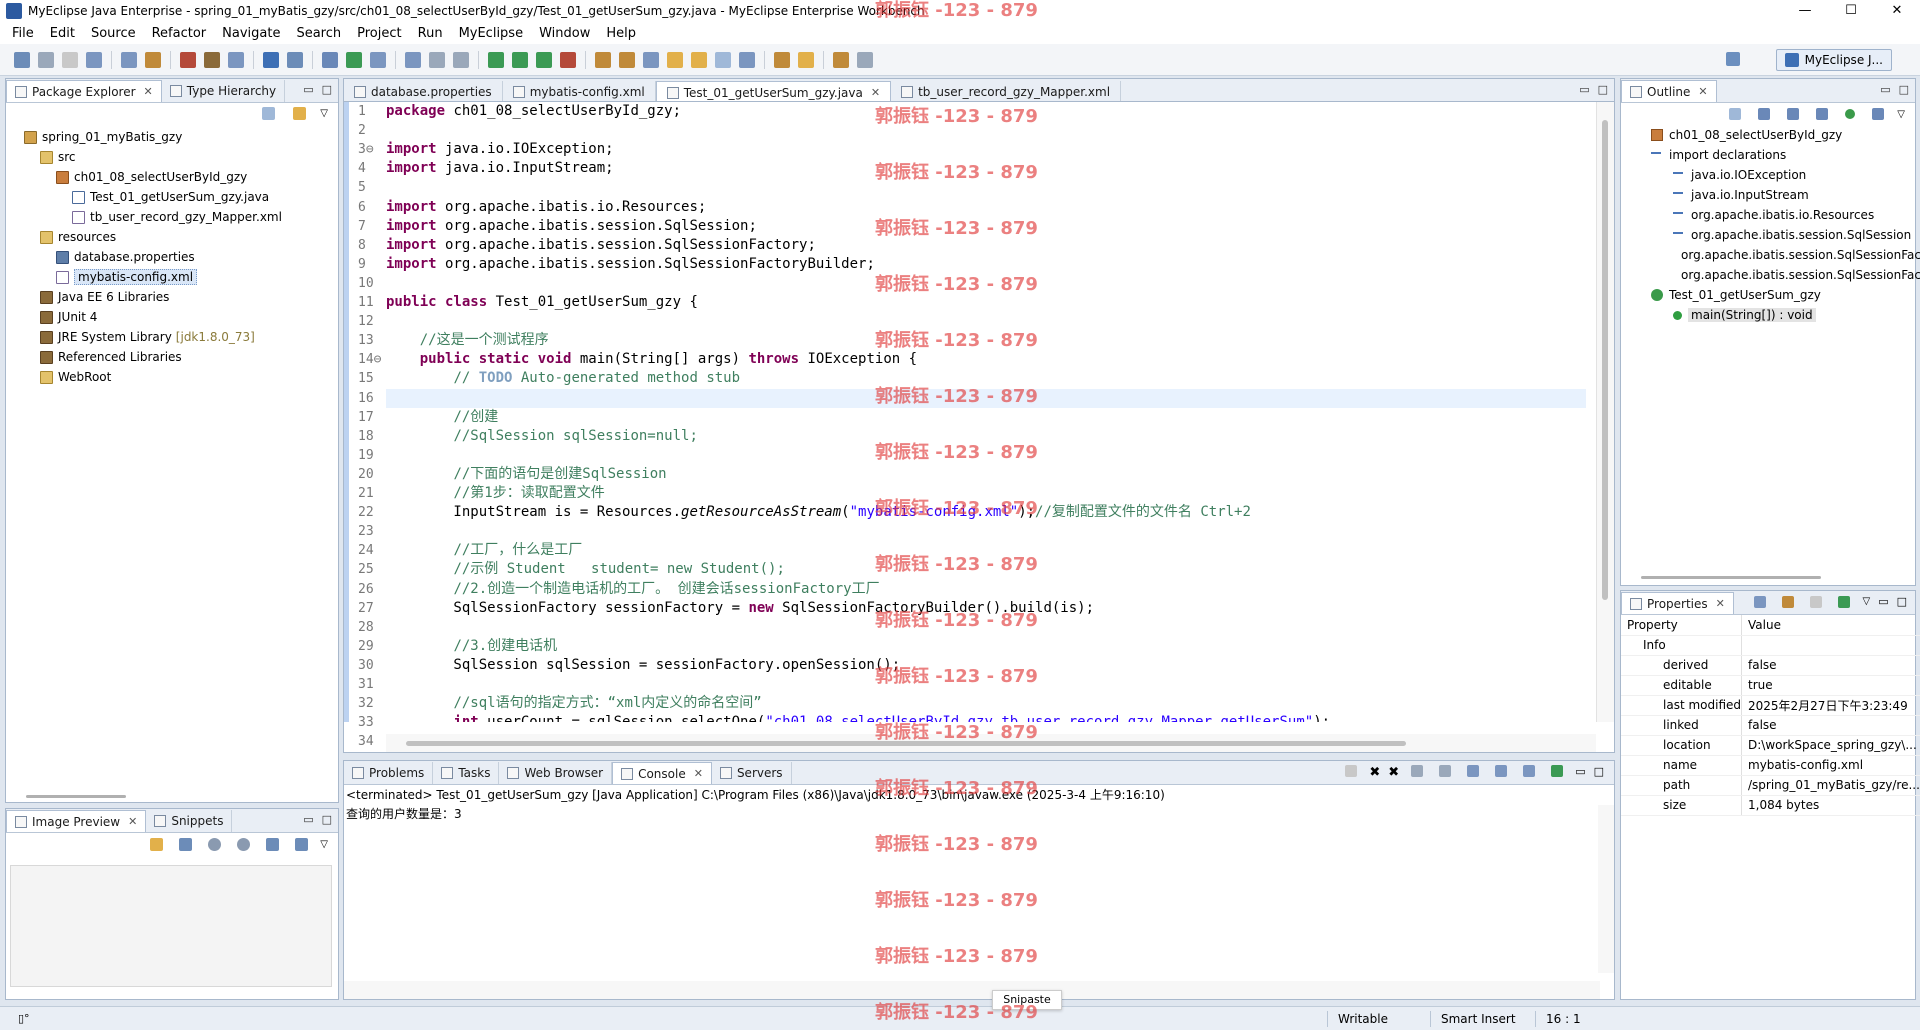 This screenshot has height=1030, width=1920. What do you see at coordinates (1603, 89) in the screenshot?
I see `maximize-icon: □` at bounding box center [1603, 89].